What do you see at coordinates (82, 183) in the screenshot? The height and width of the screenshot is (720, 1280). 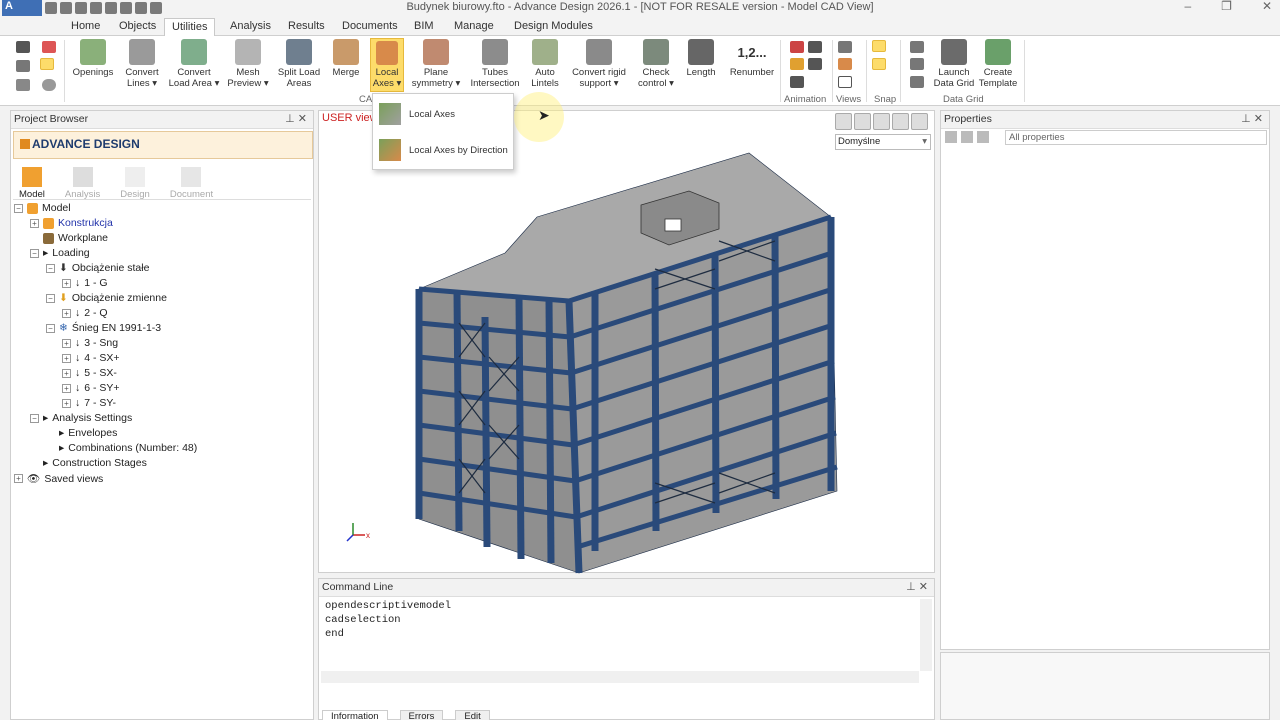 I see `mode-tab-analysis: Analysis` at bounding box center [82, 183].